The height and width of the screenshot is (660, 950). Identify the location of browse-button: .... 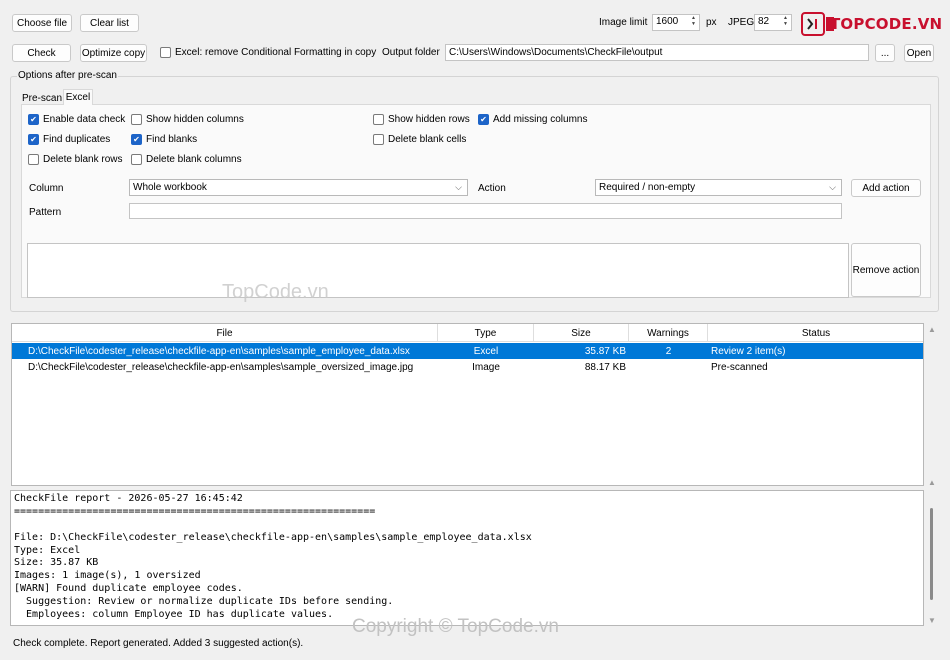
(885, 53).